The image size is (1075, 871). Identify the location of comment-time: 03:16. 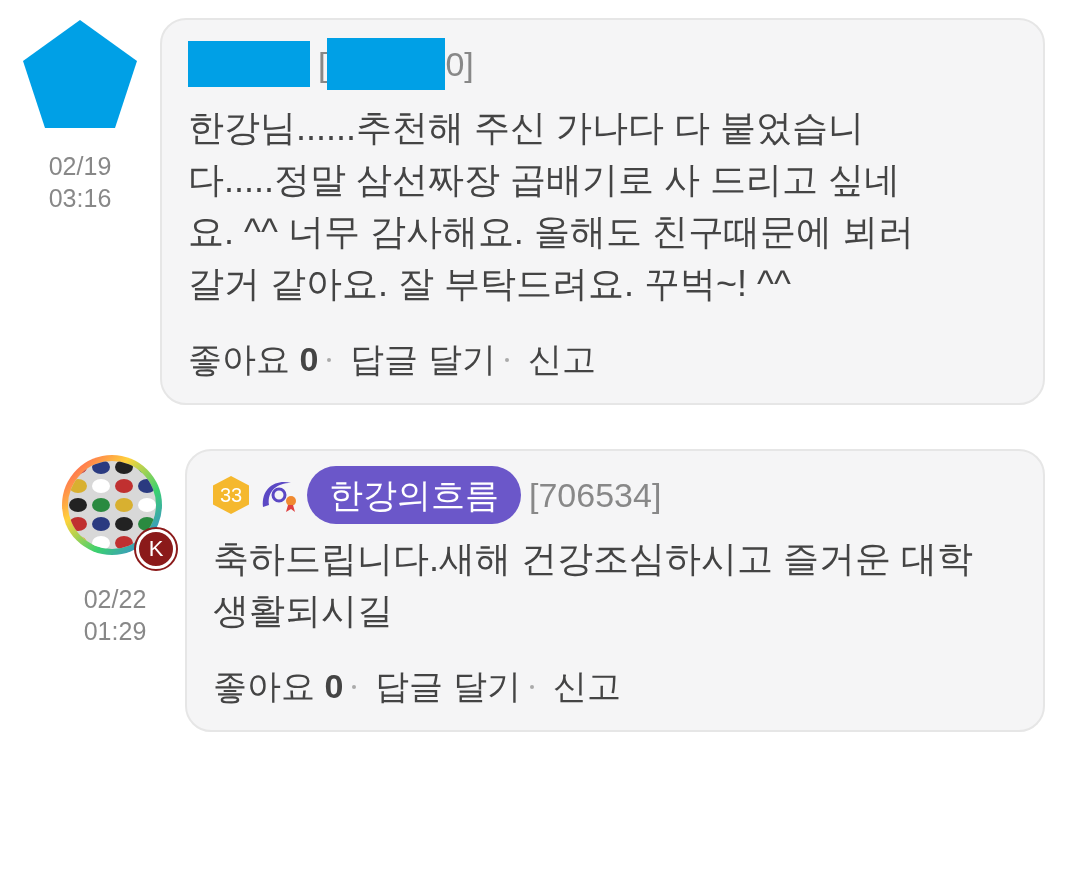
(80, 198).